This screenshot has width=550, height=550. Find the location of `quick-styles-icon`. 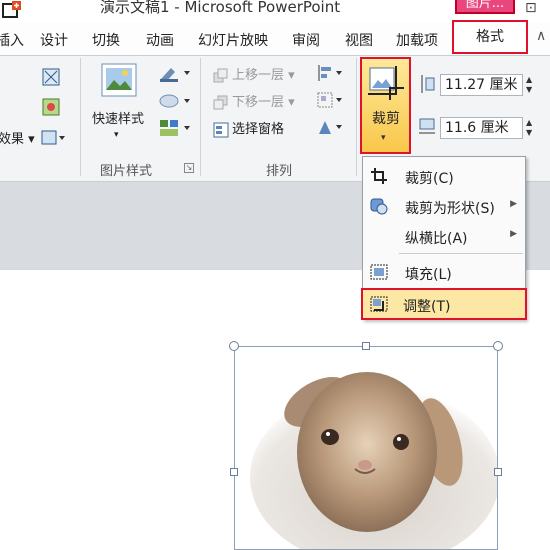

quick-styles-icon is located at coordinates (120, 82).